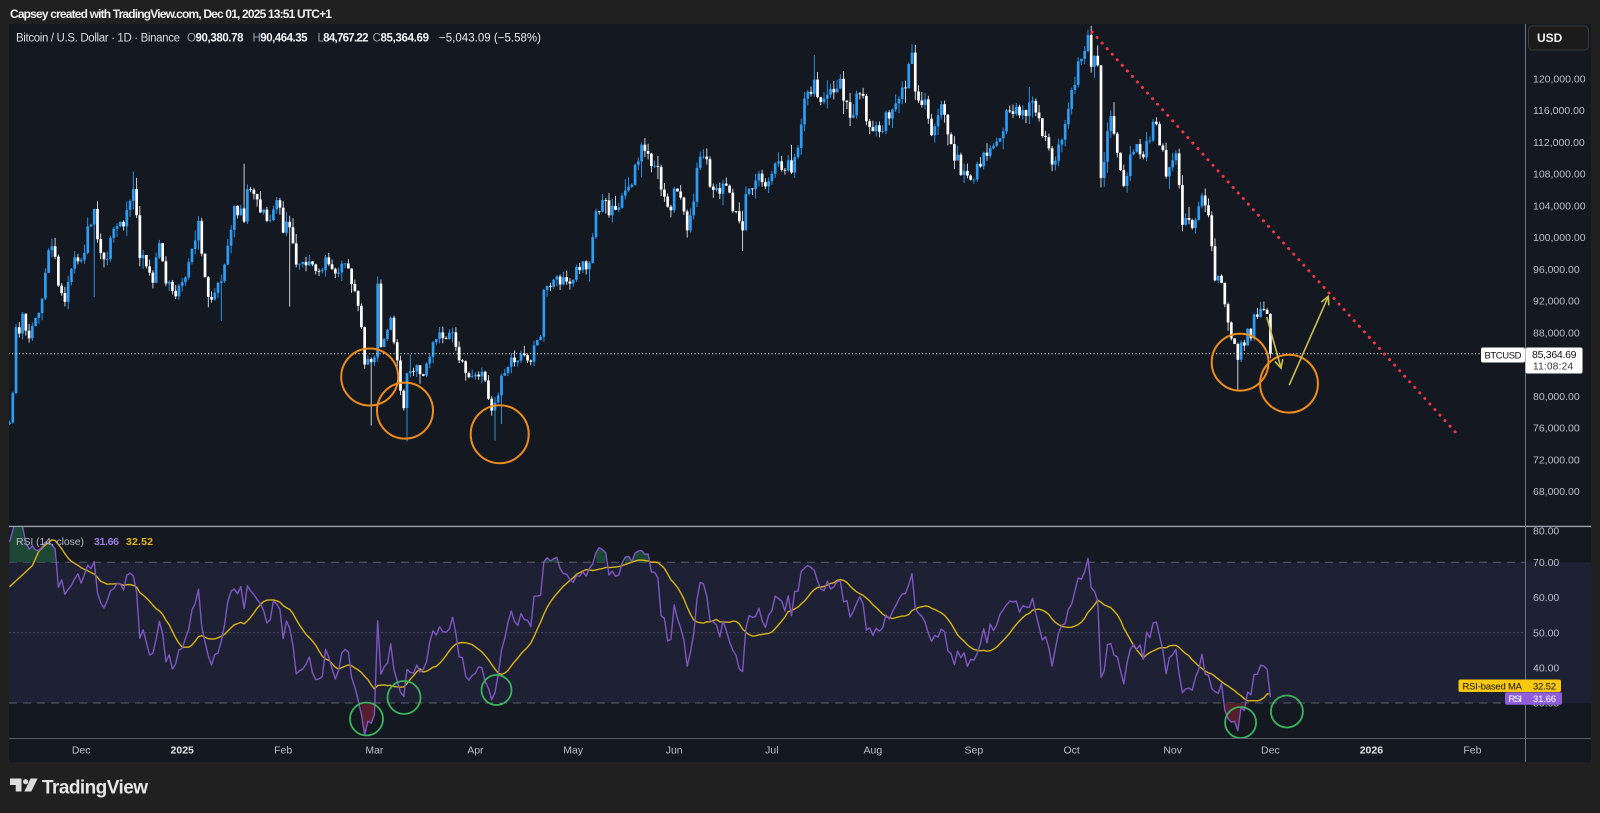 This screenshot has height=813, width=1600. I want to click on svg-text: 80,000.00, so click(1556, 397).